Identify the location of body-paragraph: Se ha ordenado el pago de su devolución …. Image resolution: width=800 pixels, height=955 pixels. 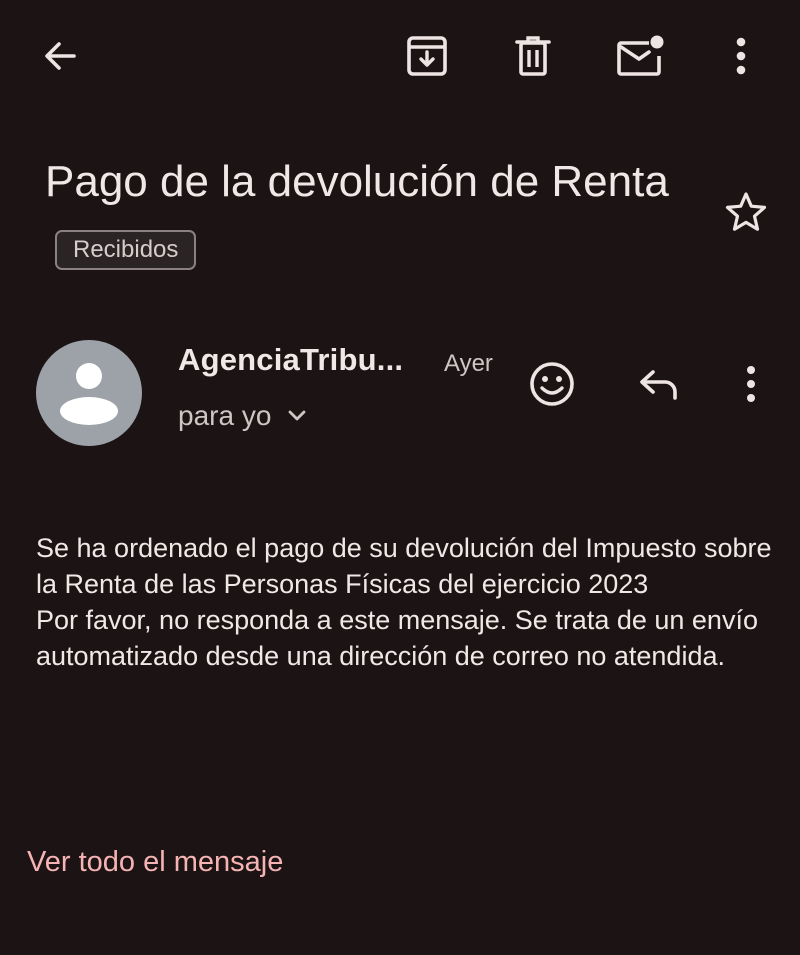
(404, 566).